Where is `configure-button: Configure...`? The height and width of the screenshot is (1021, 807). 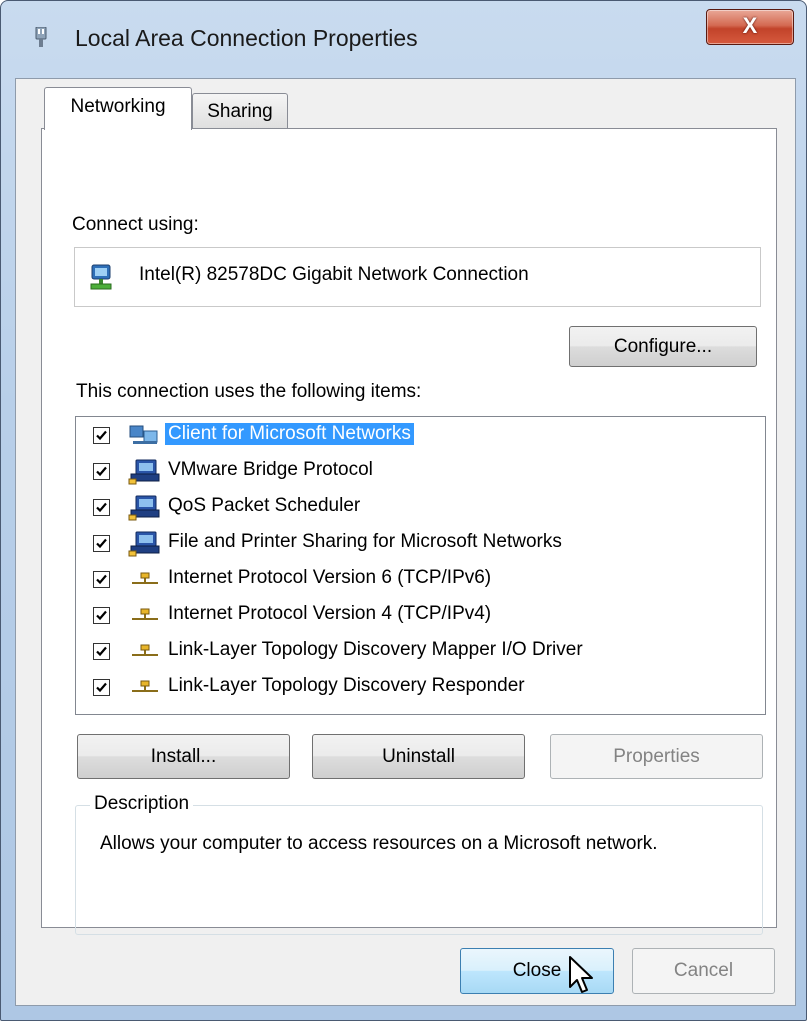 configure-button: Configure... is located at coordinates (663, 346).